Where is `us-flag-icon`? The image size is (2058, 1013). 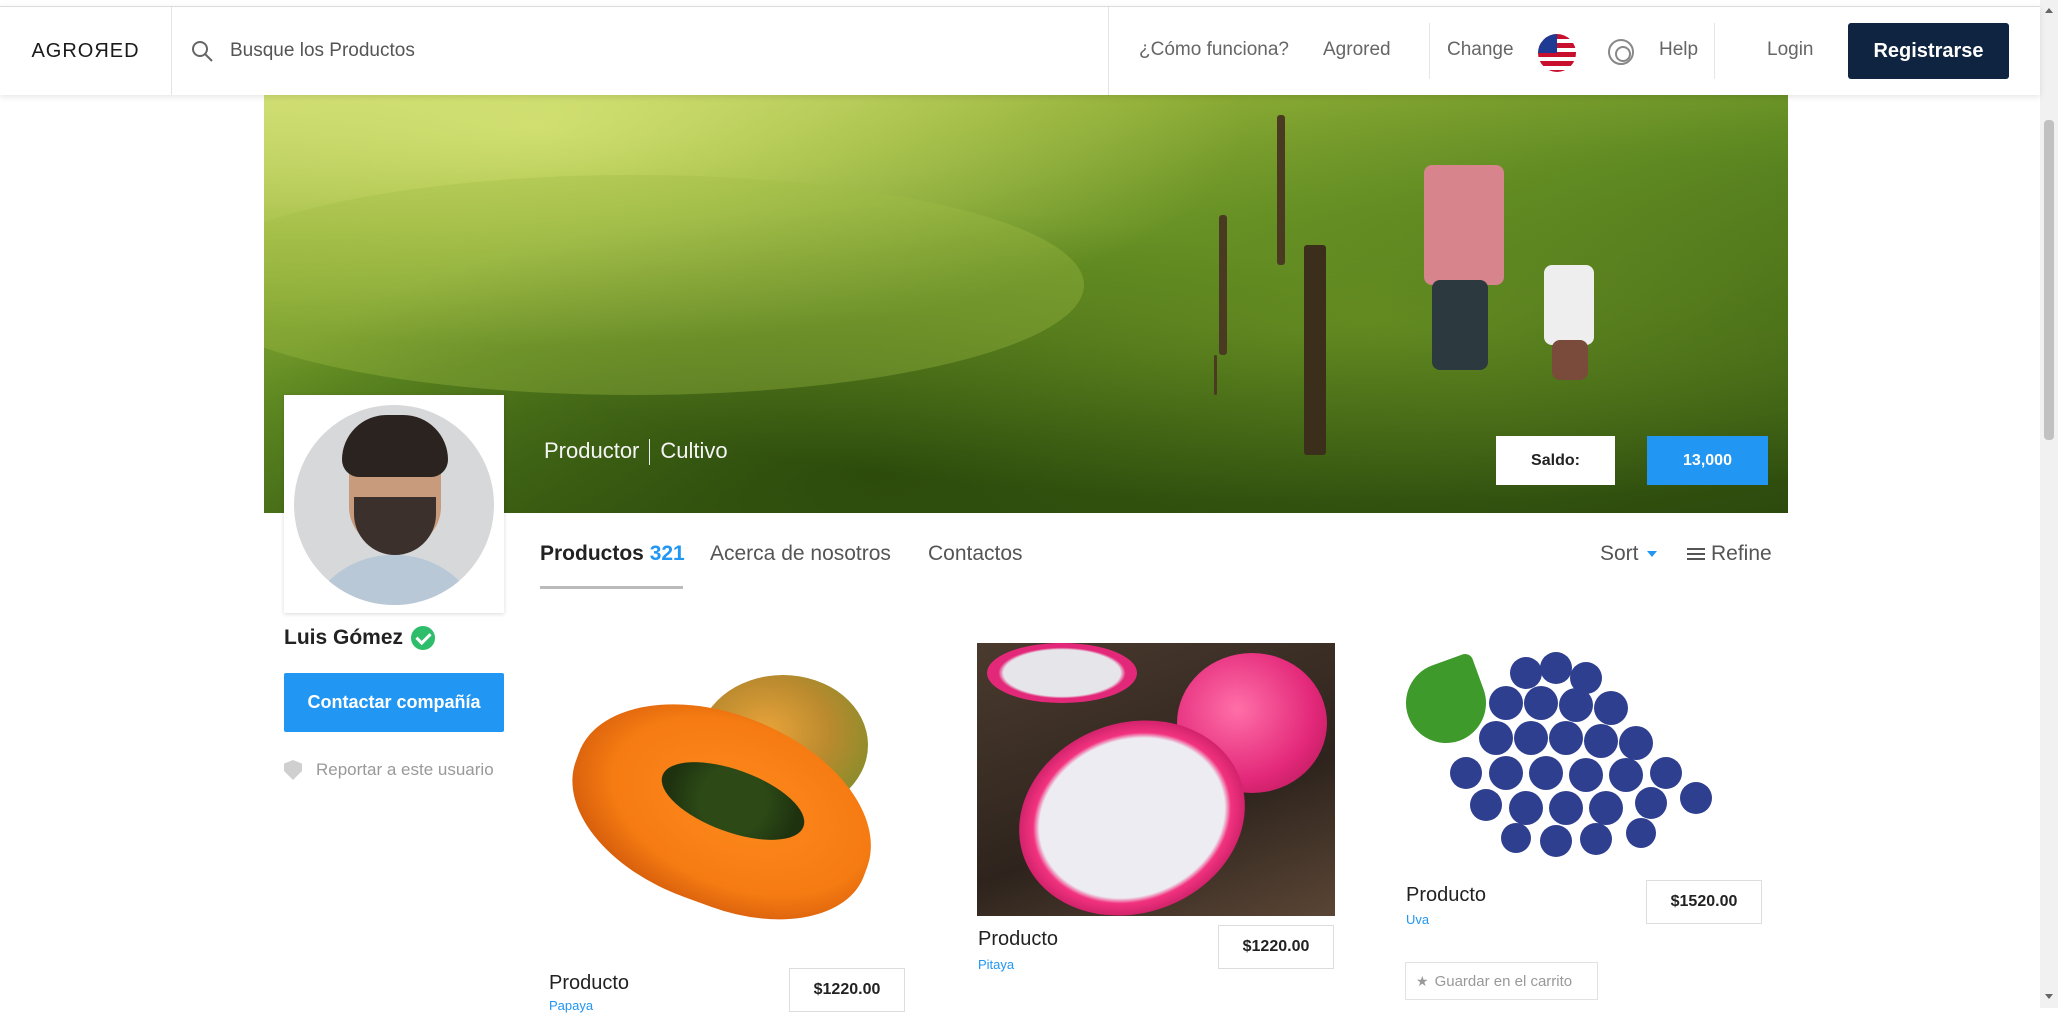
us-flag-icon is located at coordinates (1557, 53).